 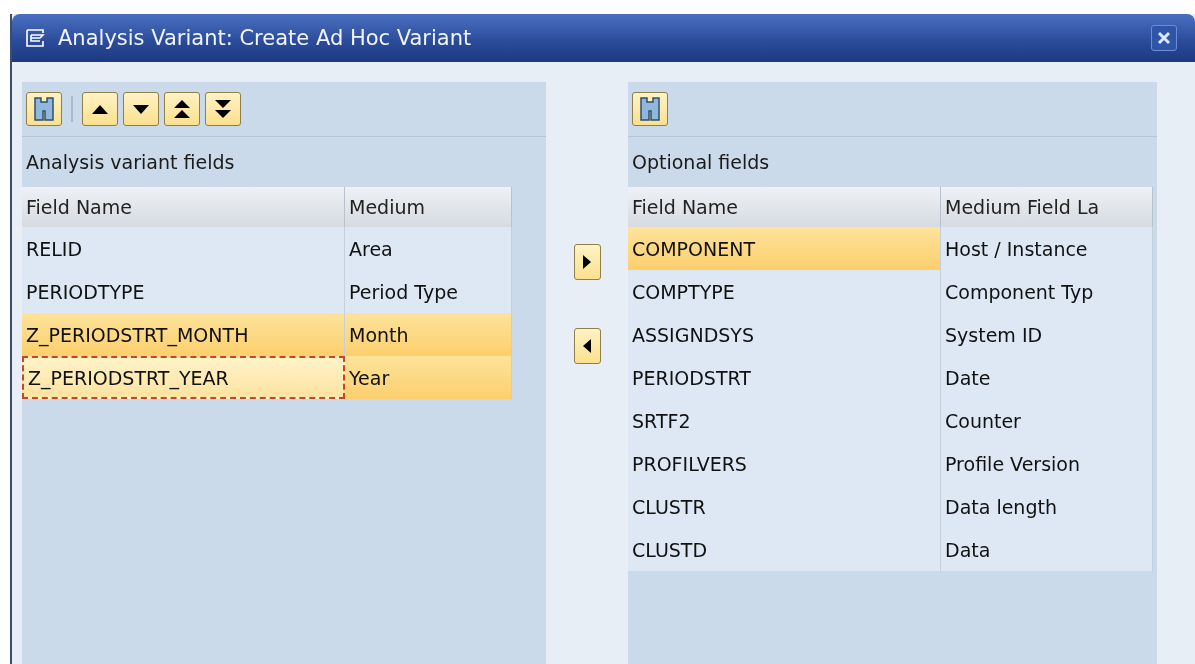 What do you see at coordinates (1047, 463) in the screenshot?
I see `table-cell: Profile Version` at bounding box center [1047, 463].